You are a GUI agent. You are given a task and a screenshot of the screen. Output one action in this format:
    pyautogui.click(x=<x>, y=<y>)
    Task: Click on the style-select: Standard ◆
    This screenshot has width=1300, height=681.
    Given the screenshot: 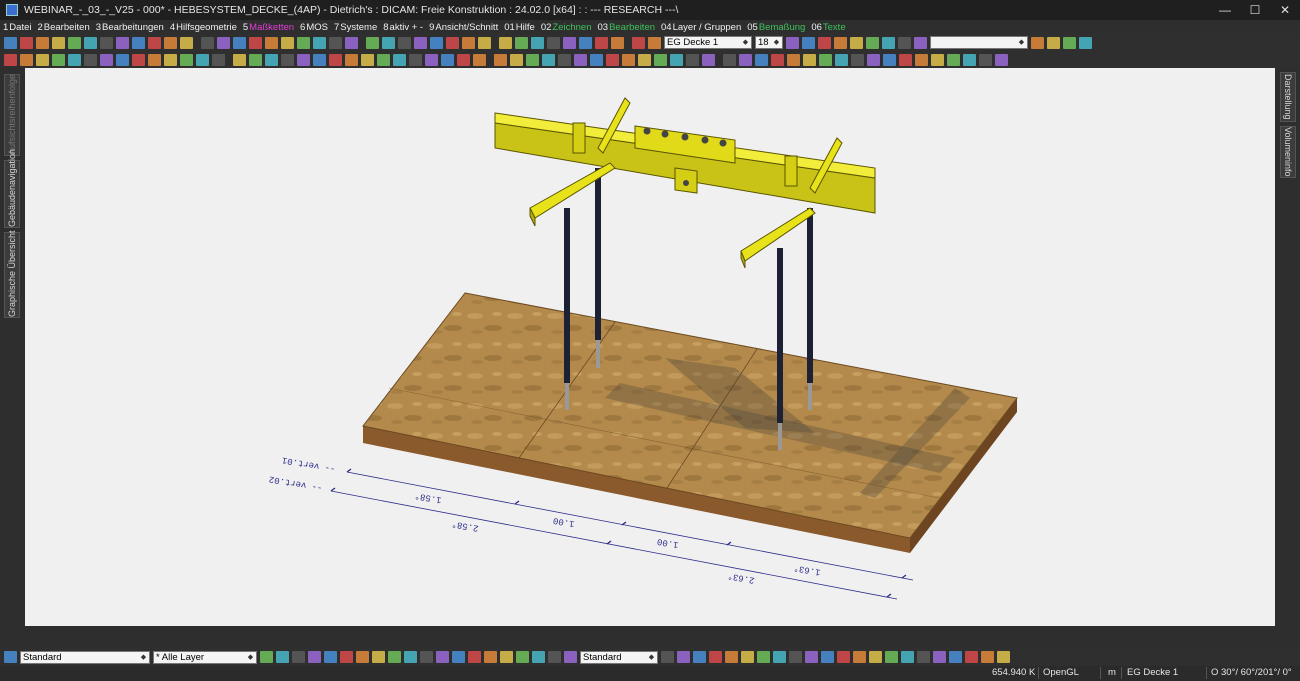 What is the action you would take?
    pyautogui.click(x=85, y=657)
    